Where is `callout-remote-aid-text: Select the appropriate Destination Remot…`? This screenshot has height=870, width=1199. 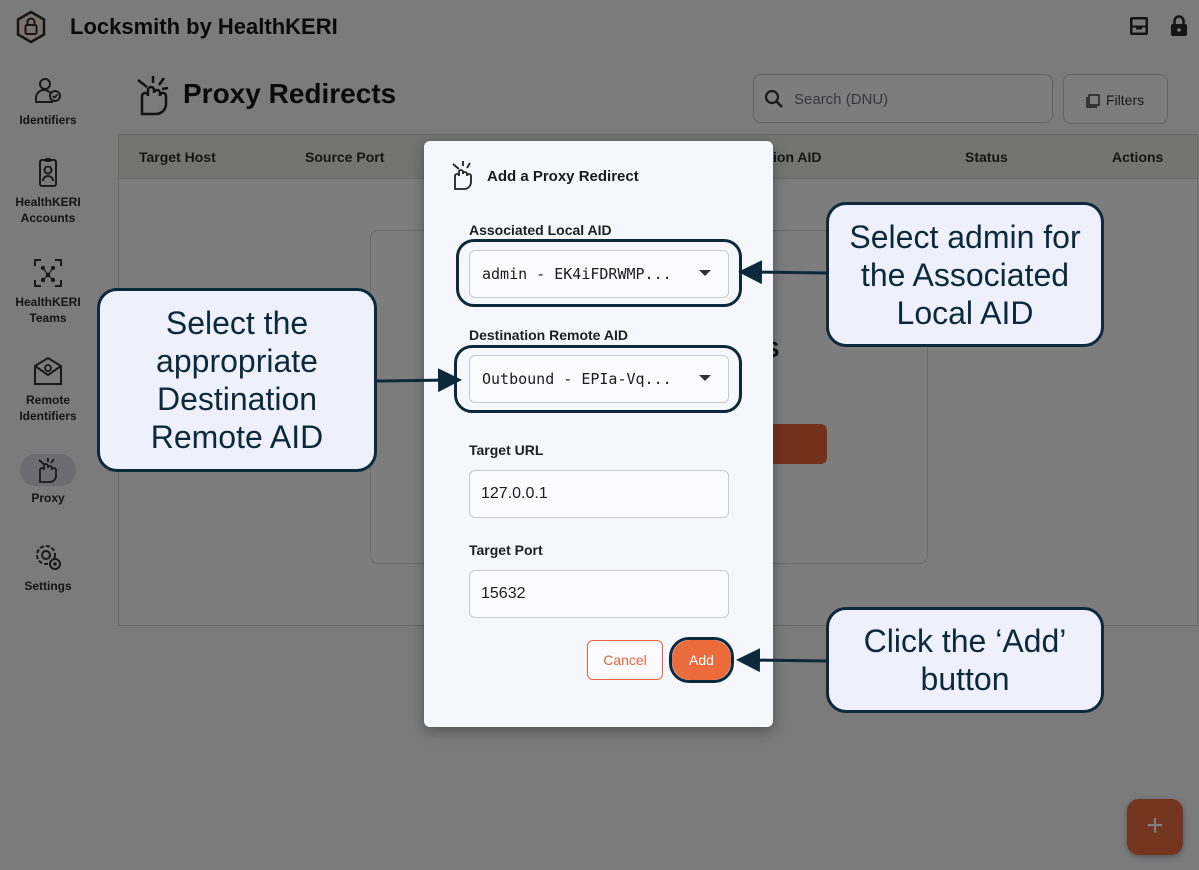 callout-remote-aid-text: Select the appropriate Destination Remot… is located at coordinates (237, 380).